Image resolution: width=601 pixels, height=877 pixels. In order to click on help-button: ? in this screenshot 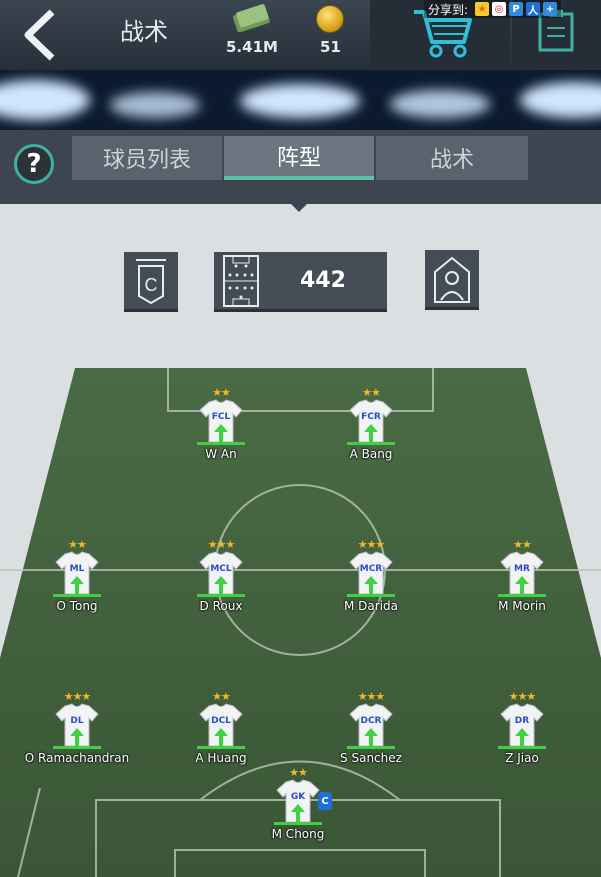, I will do `click(34, 164)`.